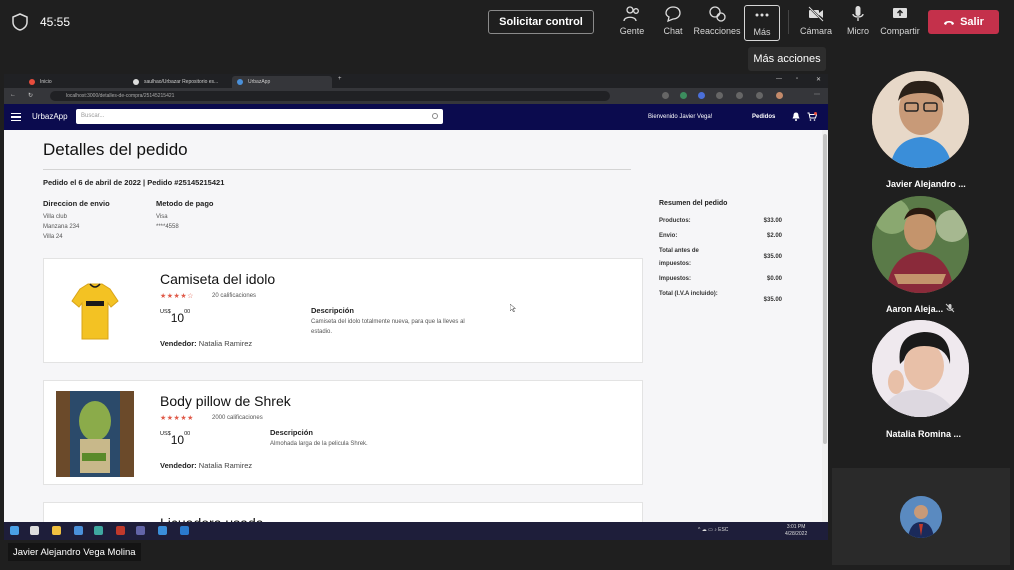  I want to click on new-tab-icon: +, so click(340, 79).